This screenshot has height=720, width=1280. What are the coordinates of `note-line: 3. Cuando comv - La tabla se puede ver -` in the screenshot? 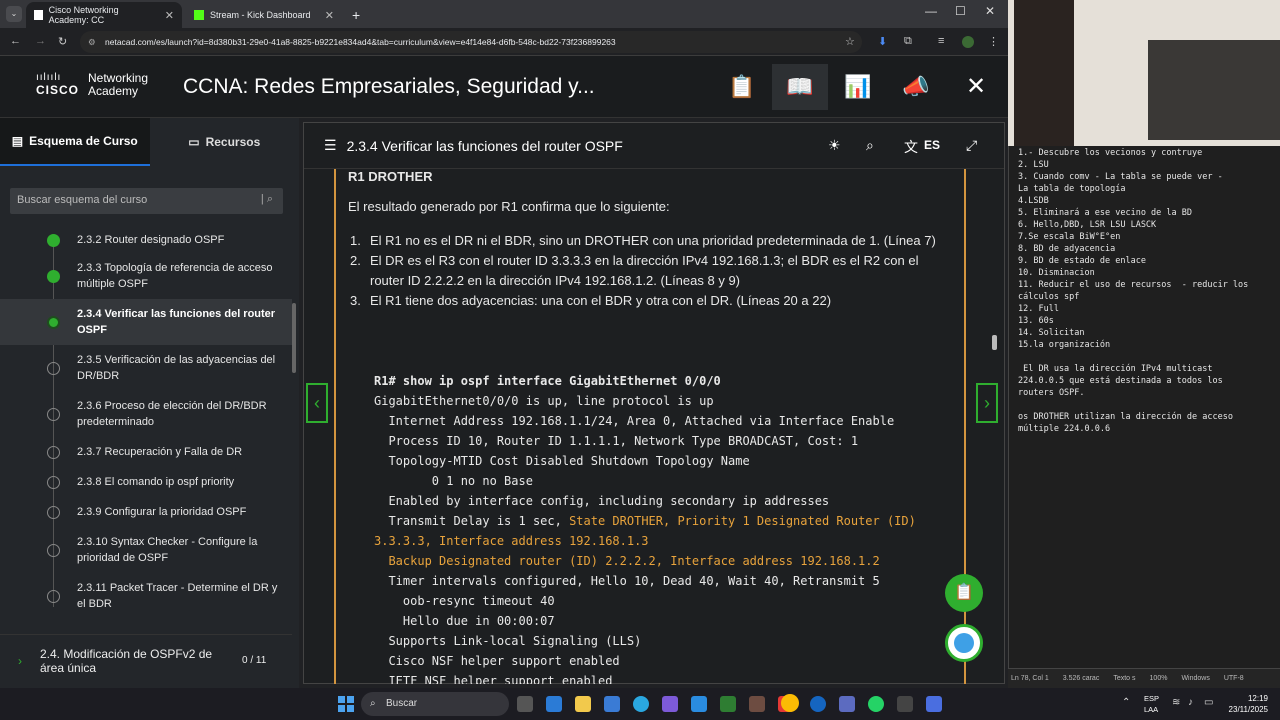 It's located at (1120, 177).